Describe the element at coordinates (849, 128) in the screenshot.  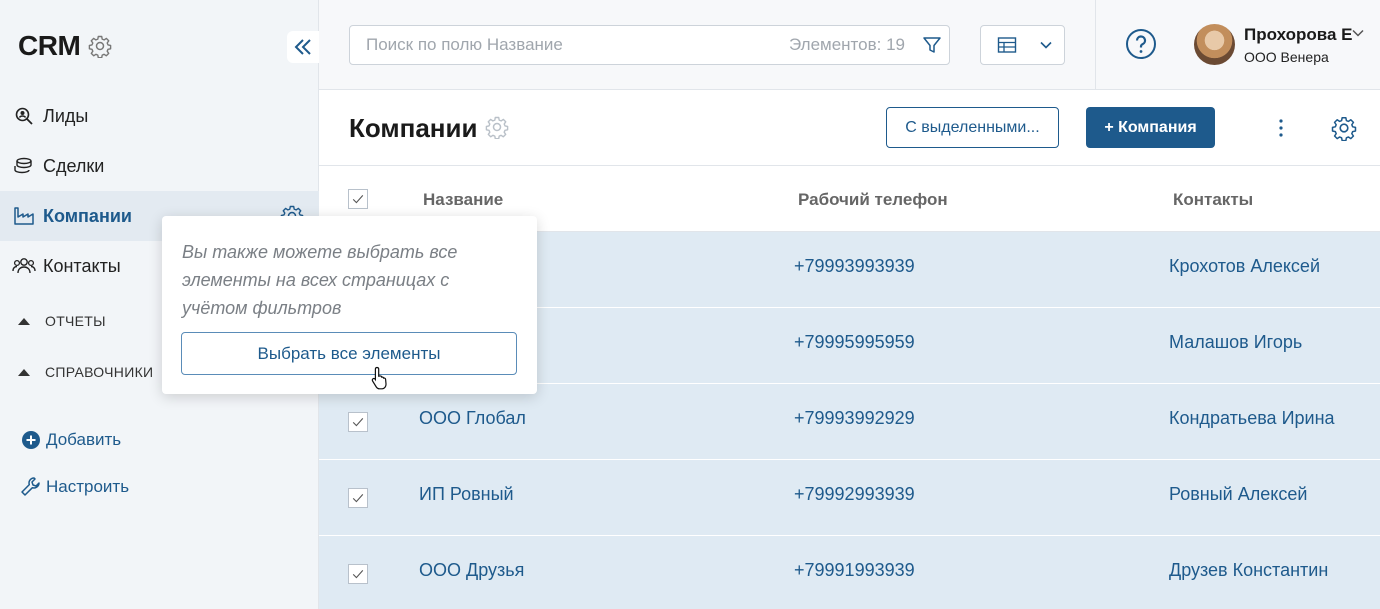
I see `page-header: Компании С выделенными... + Компания` at that location.